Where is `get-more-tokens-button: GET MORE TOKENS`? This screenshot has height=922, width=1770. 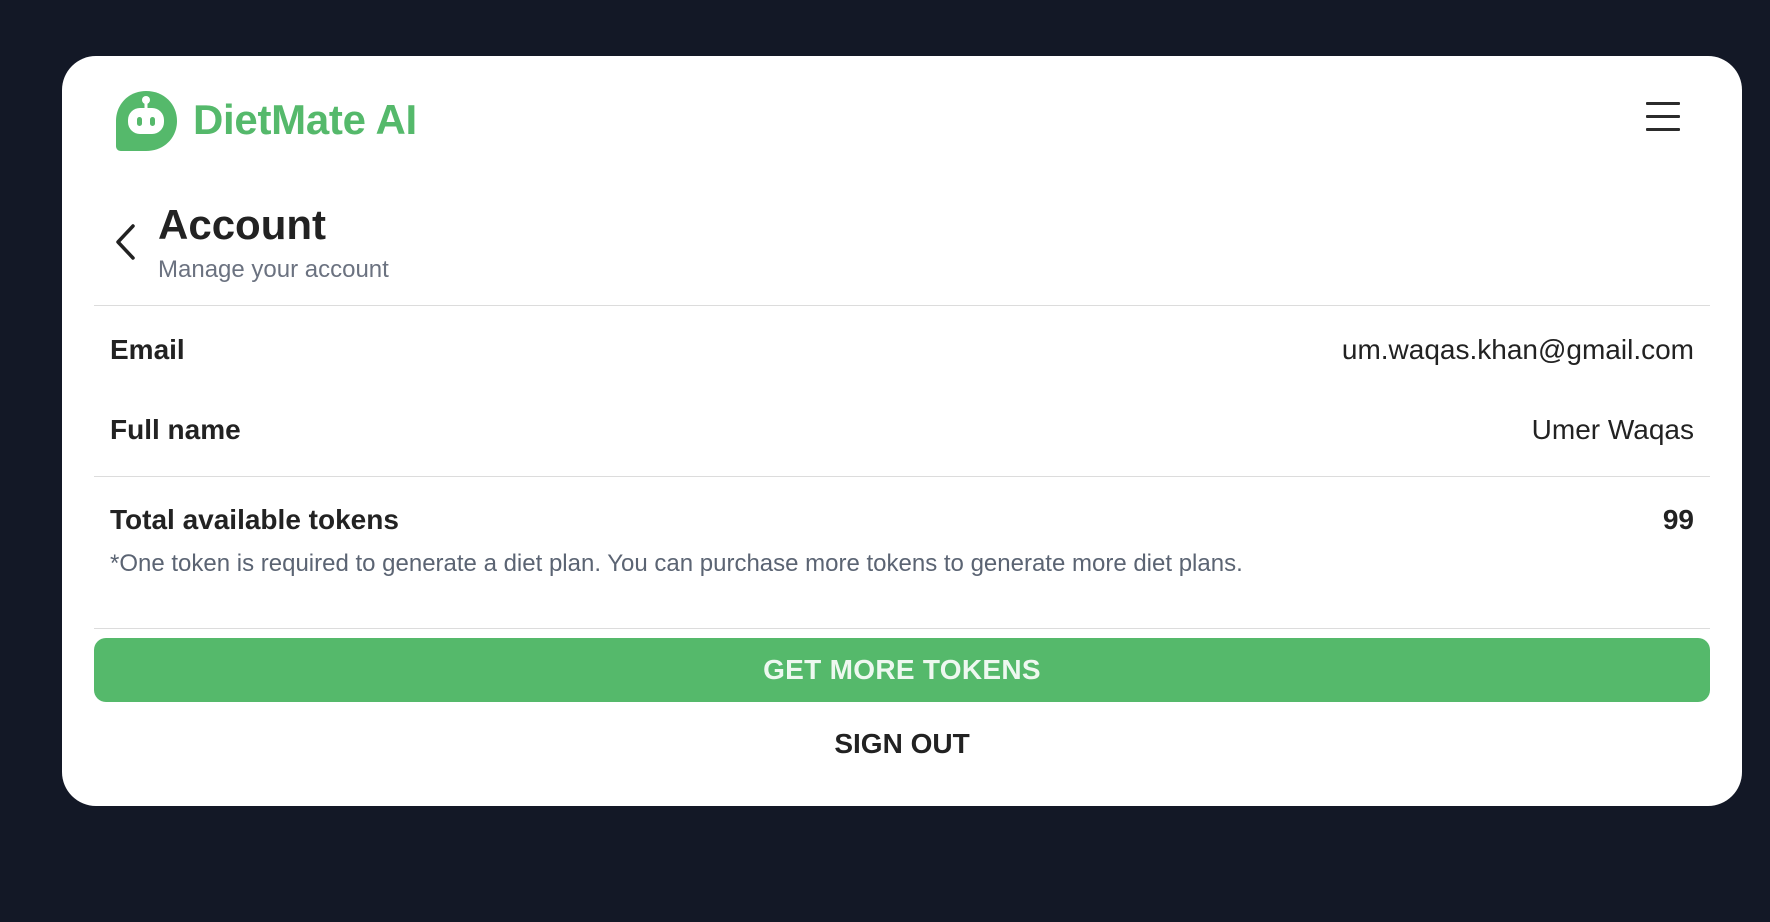 get-more-tokens-button: GET MORE TOKENS is located at coordinates (902, 670).